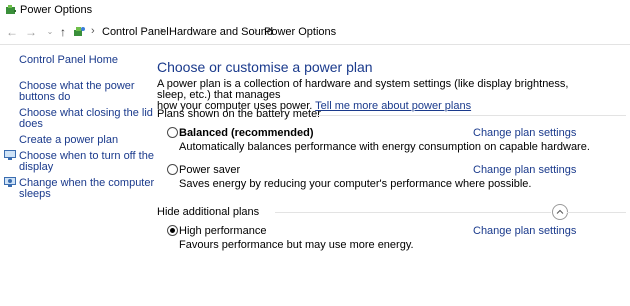 This screenshot has height=306, width=630. Describe the element at coordinates (172, 169) in the screenshot. I see `power-saver-plan-radio` at that location.